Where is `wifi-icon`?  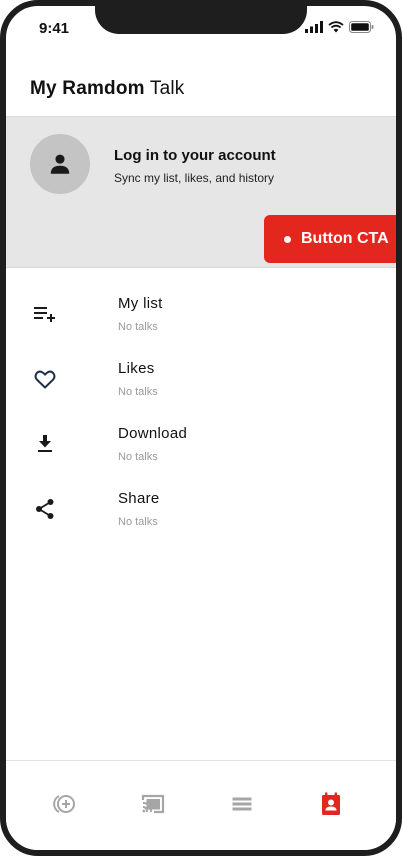
wifi-icon is located at coordinates (336, 27).